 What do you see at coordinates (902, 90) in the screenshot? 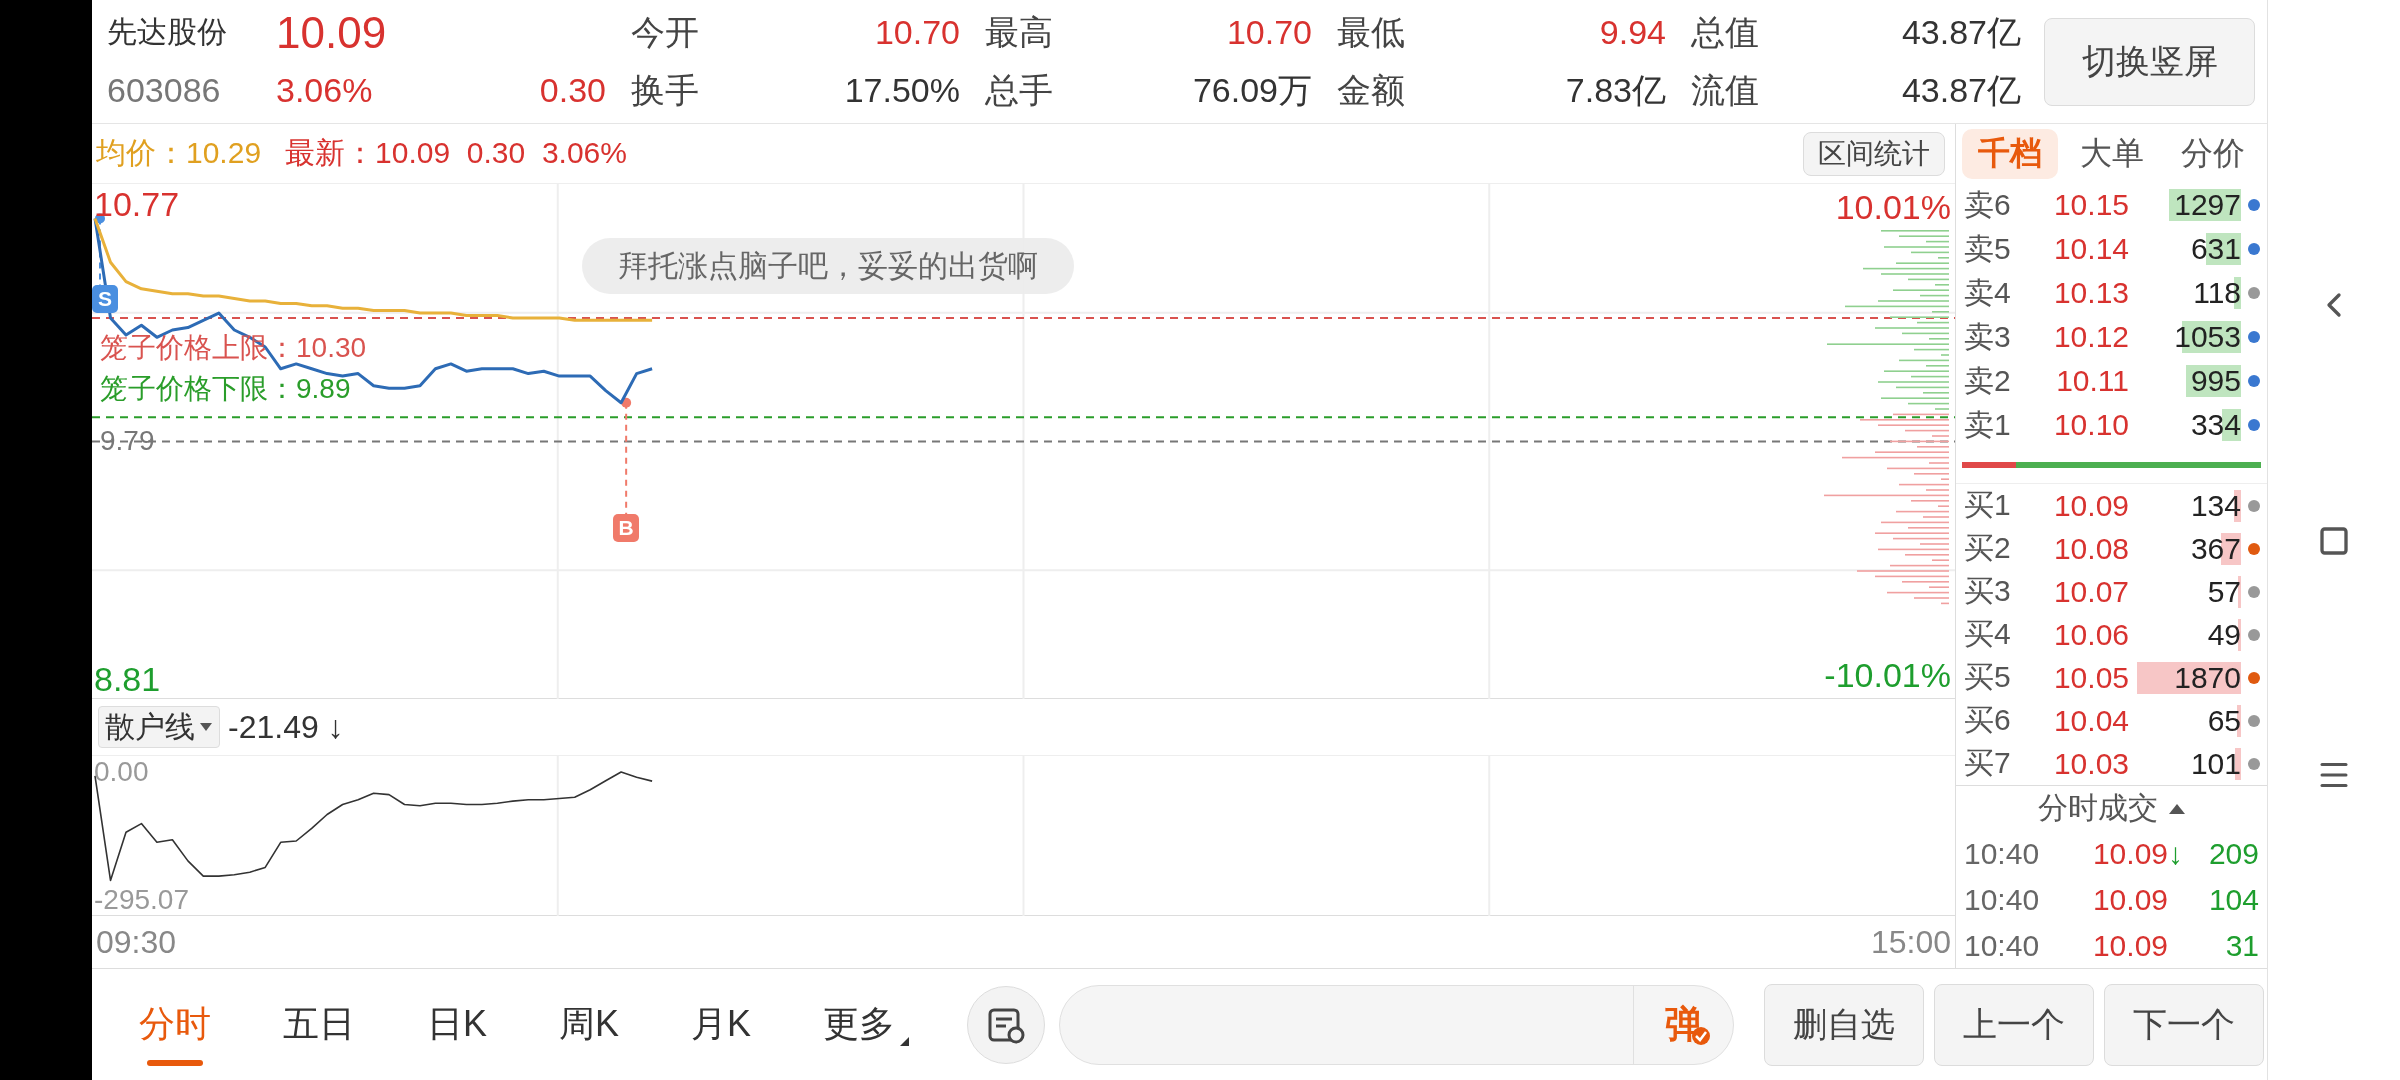
I see `stat-value: 17.50%` at bounding box center [902, 90].